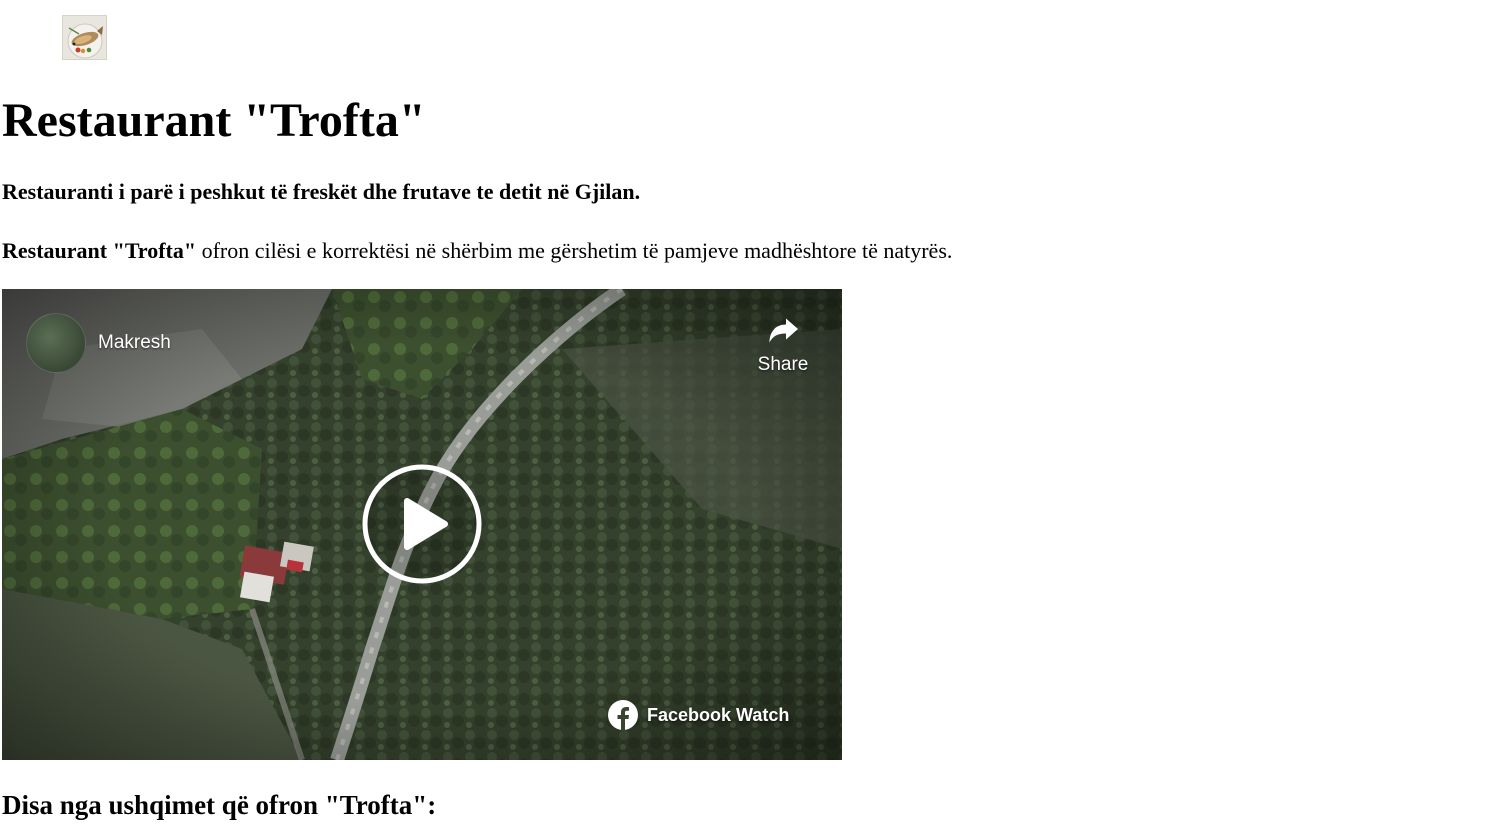  I want to click on intro-restaurant-name: Restaurant "Trofta", so click(99, 250).